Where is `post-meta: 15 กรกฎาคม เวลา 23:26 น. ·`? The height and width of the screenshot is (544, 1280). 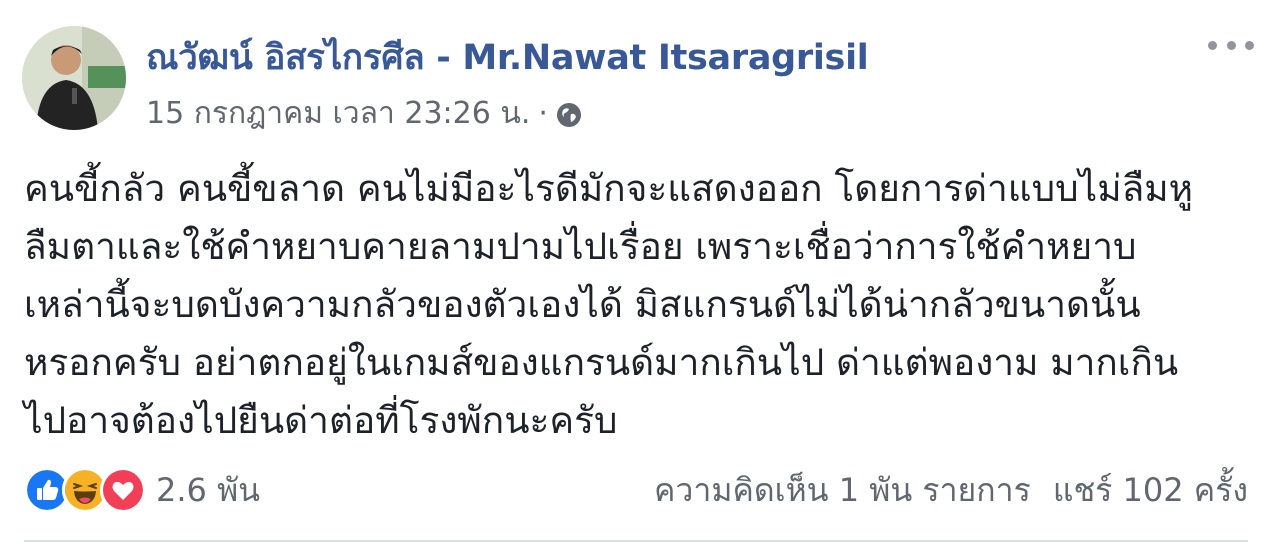
post-meta: 15 กรกฎาคม เวลา 23:26 น. · is located at coordinates (364, 113).